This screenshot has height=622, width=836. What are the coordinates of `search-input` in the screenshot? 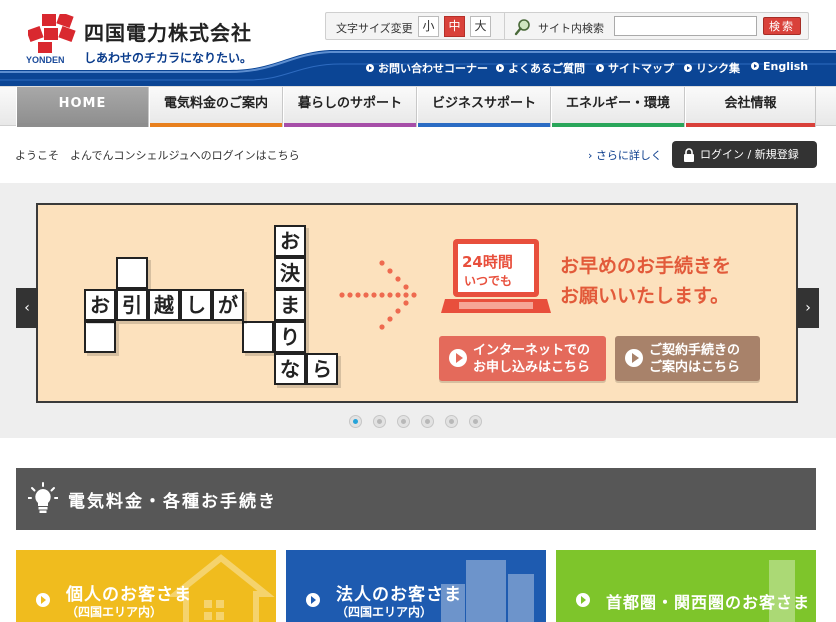 It's located at (685, 26).